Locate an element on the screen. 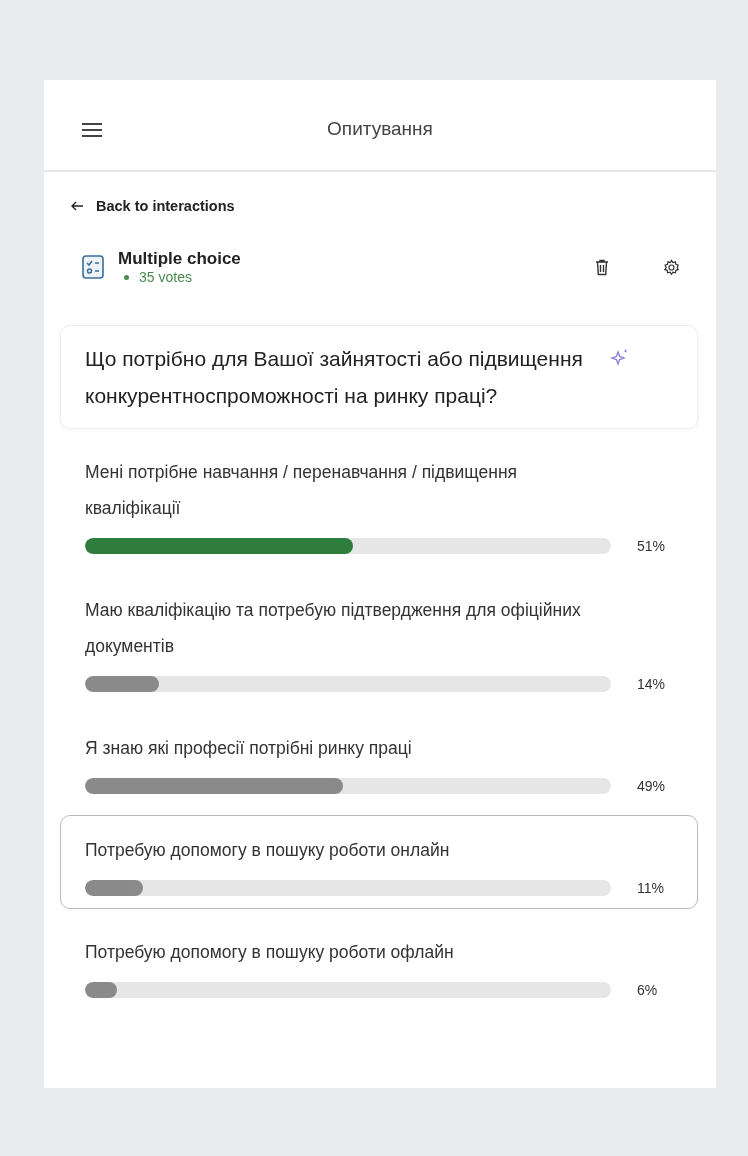  option-label: Маю кваліфікацію та потребую підтвердження для офіційних документів is located at coordinates (333, 628).